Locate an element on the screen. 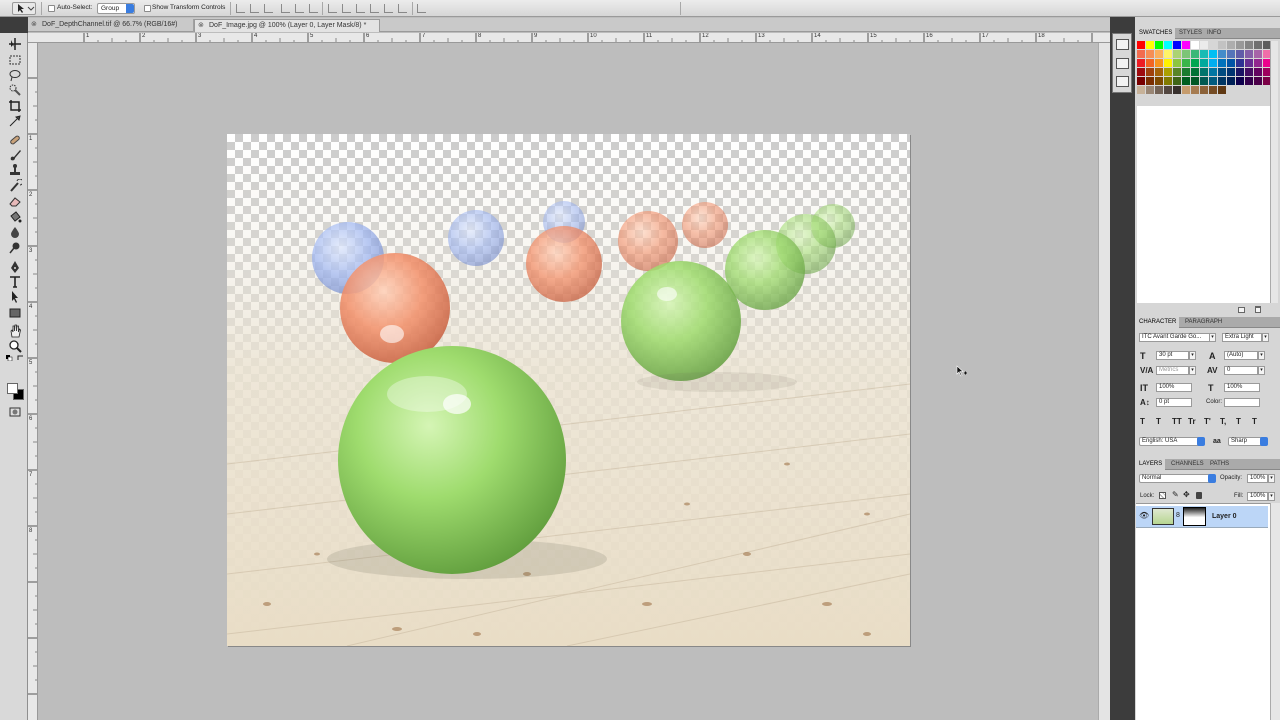  clone-stamp-tool-icon is located at coordinates (15, 170).